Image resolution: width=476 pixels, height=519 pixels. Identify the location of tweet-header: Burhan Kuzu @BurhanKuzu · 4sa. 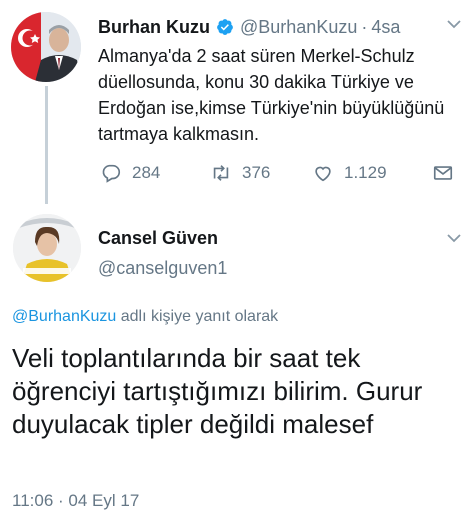
(249, 27).